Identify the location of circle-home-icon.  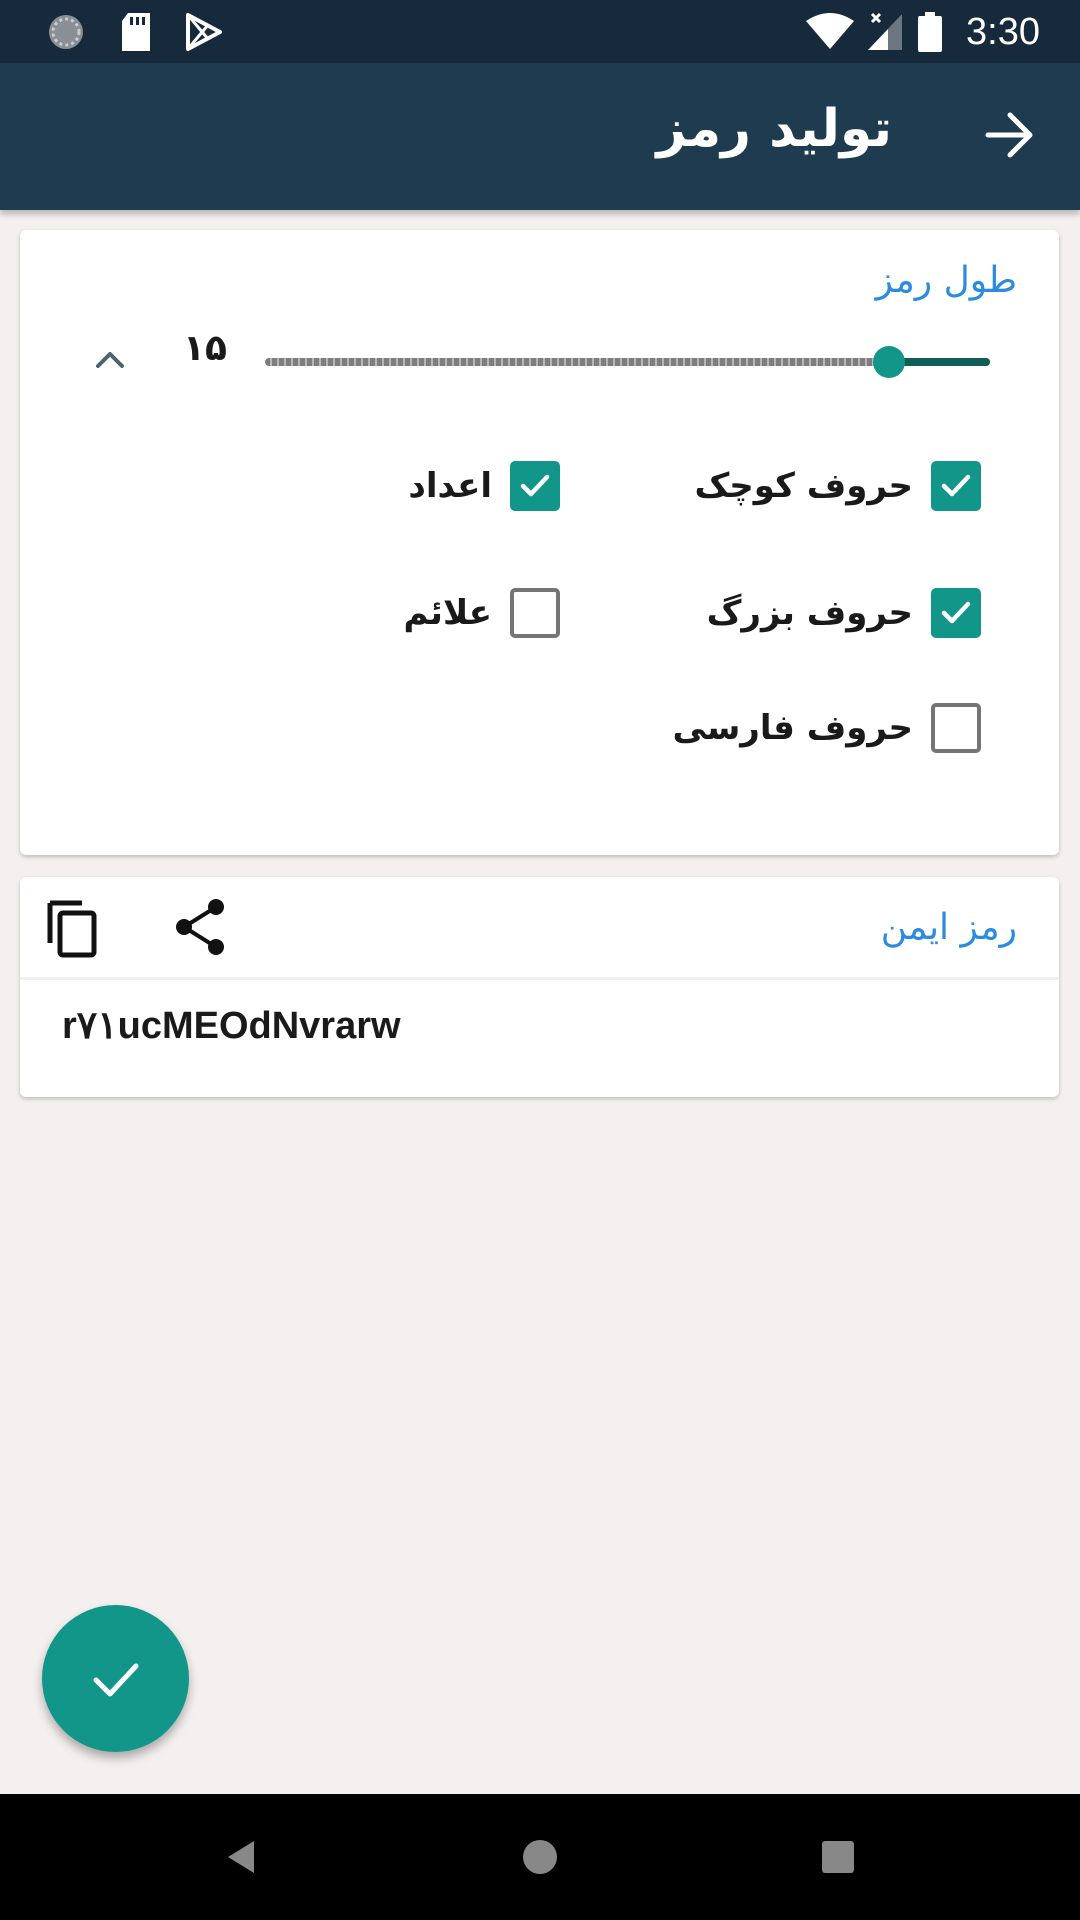
(540, 1857).